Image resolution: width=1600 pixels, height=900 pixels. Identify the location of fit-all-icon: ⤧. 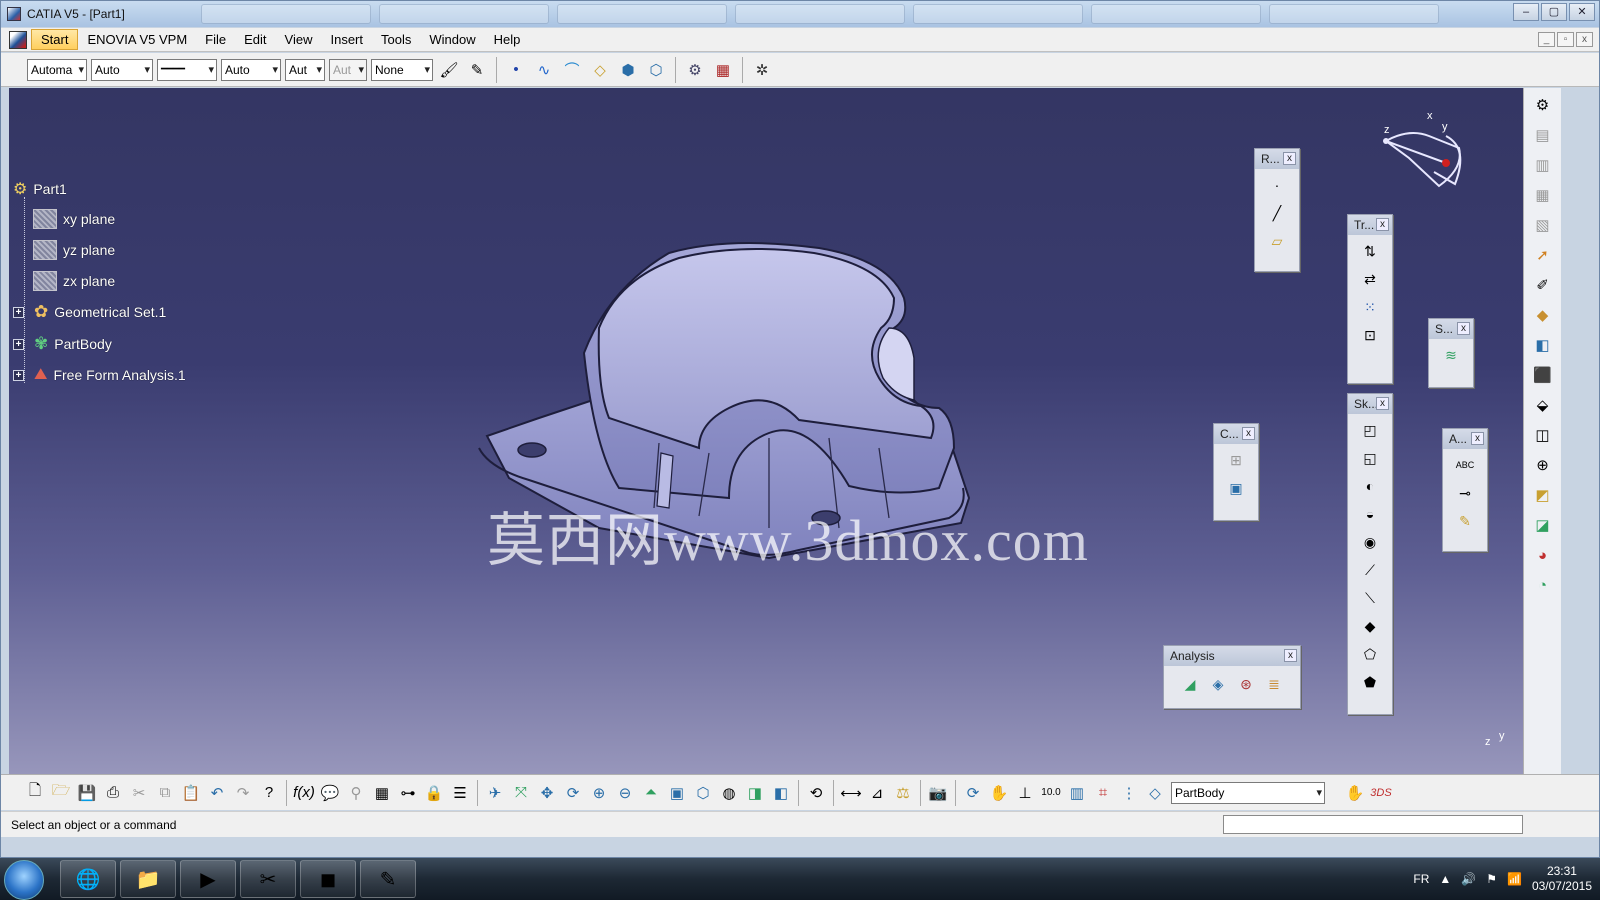
(521, 793).